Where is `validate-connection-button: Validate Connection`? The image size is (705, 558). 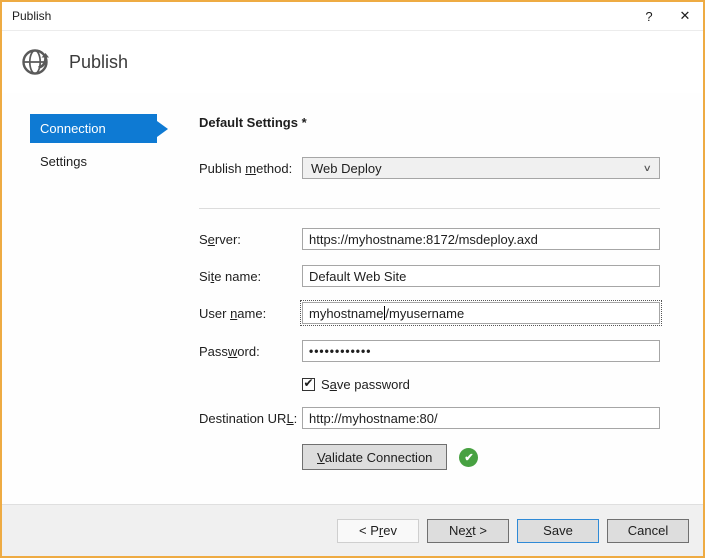 validate-connection-button: Validate Connection is located at coordinates (375, 457).